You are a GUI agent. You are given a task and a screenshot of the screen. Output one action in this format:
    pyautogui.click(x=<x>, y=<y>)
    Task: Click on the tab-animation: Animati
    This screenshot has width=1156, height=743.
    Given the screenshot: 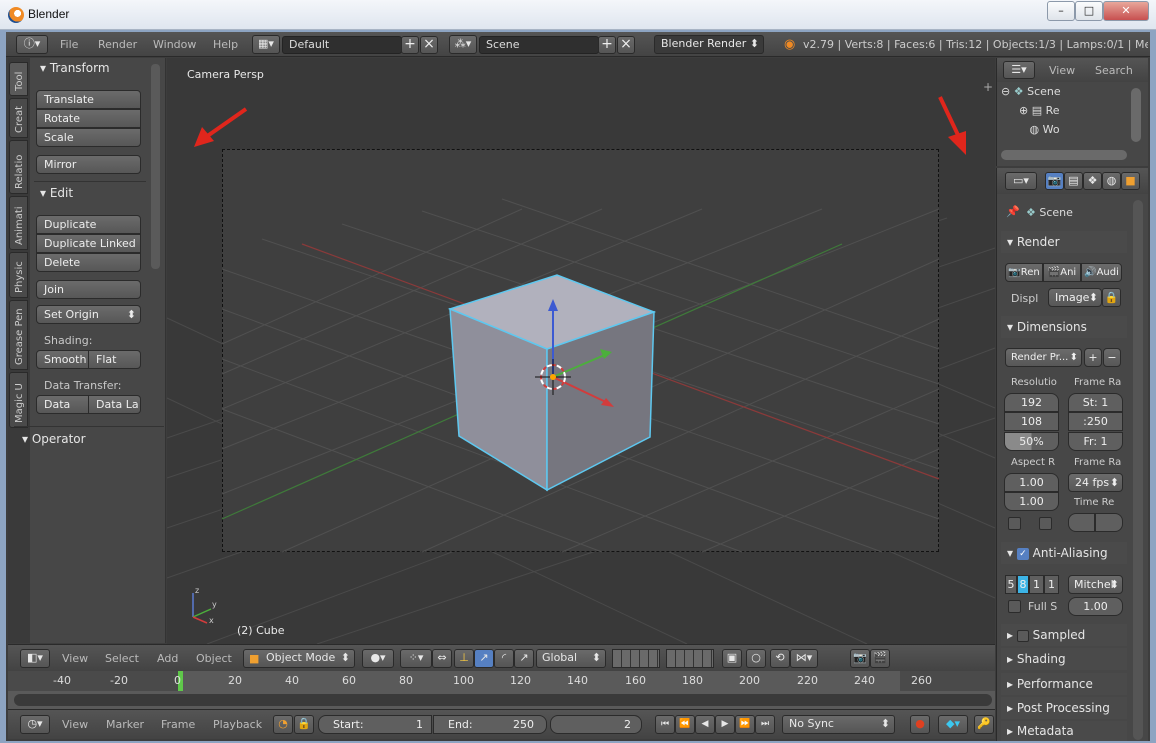 What is the action you would take?
    pyautogui.click(x=18, y=223)
    